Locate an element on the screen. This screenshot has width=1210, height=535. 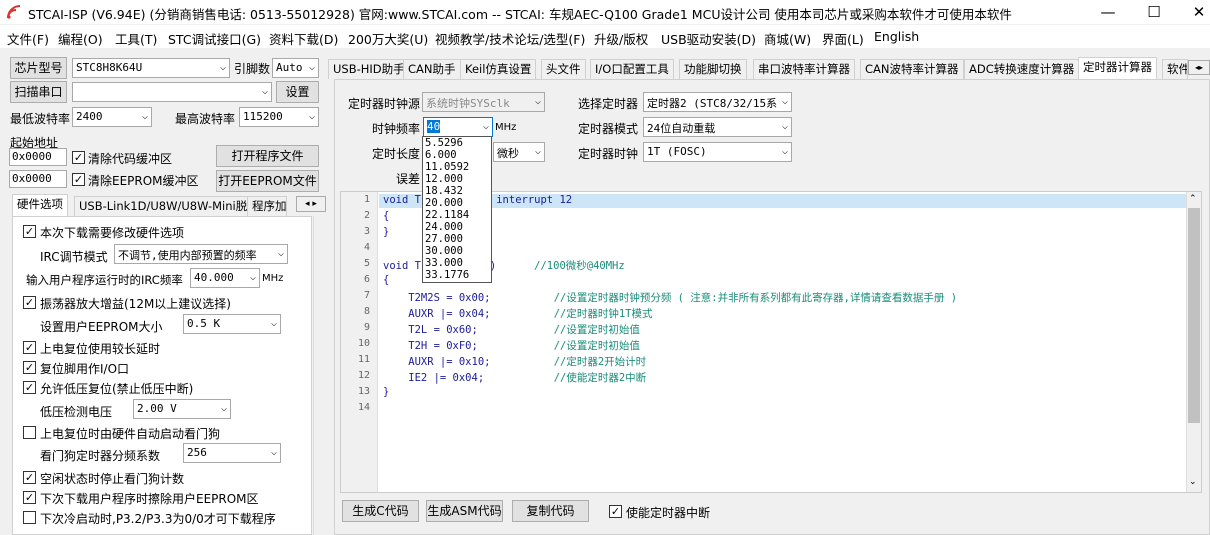
addr-input-1: 0x0000 is located at coordinates (38, 157).